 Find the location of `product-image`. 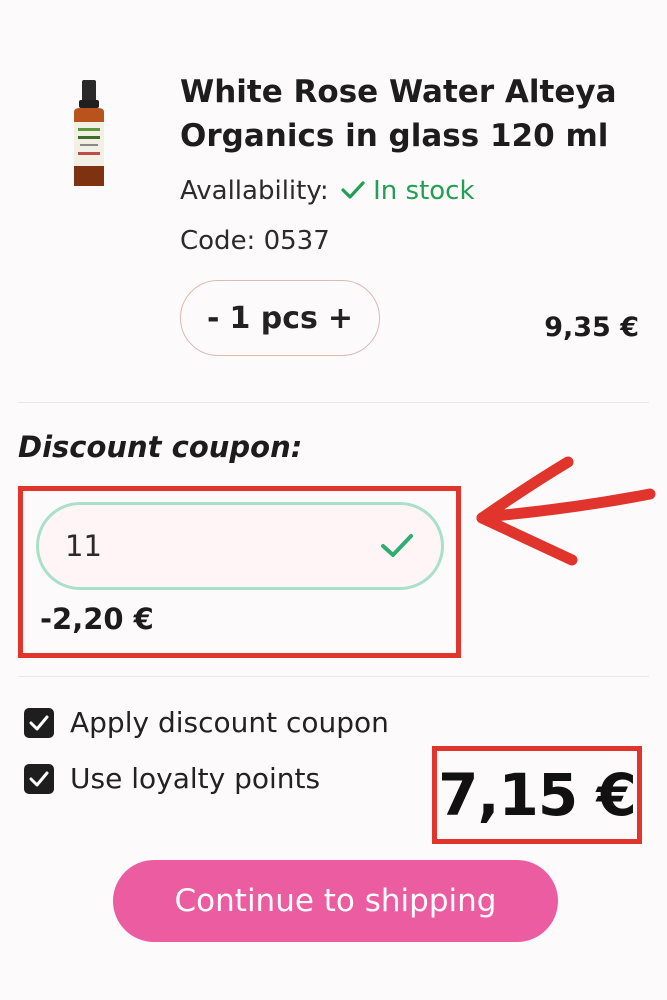

product-image is located at coordinates (90, 133).